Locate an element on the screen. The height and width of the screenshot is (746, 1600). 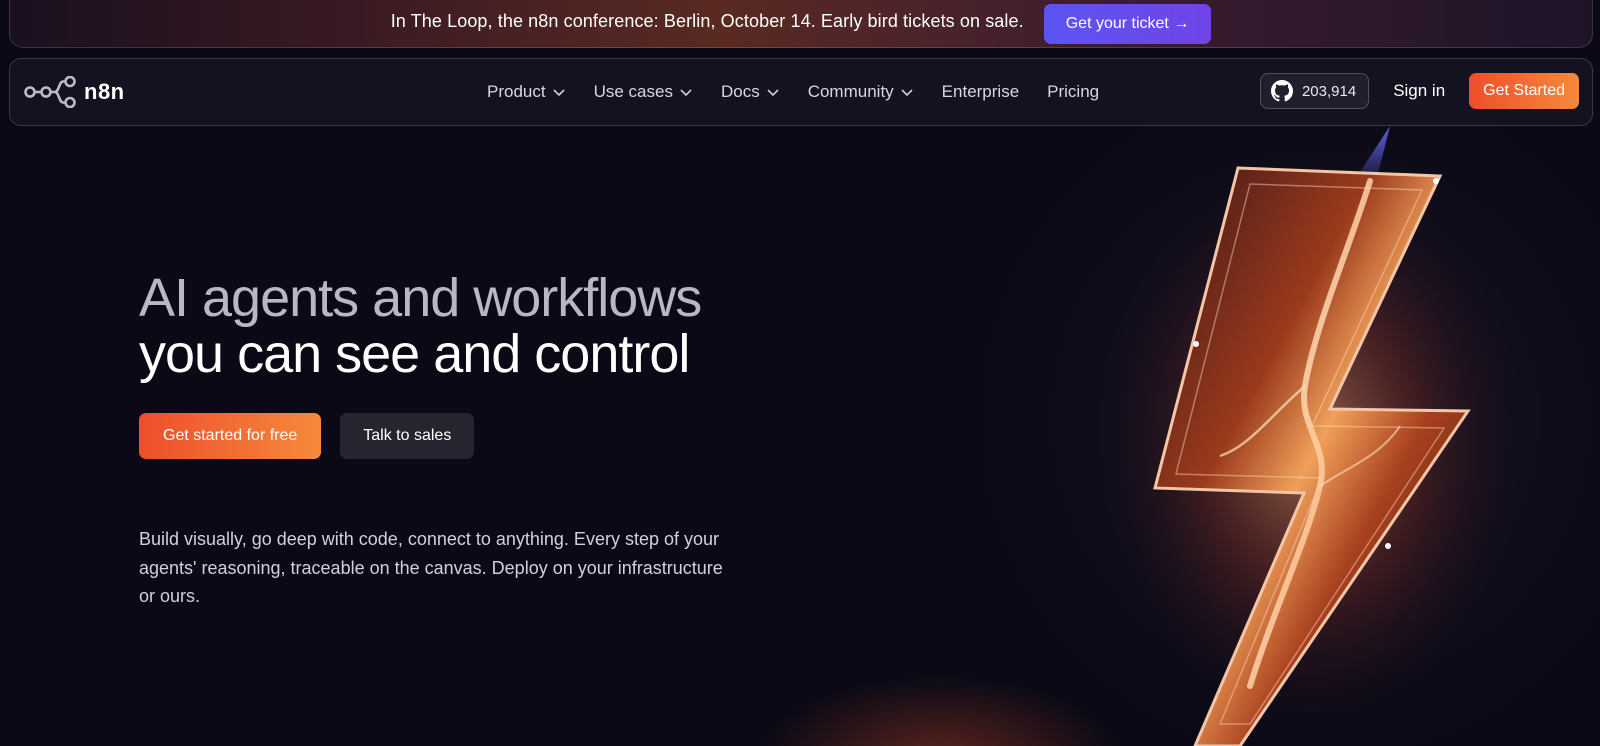
get-started-button: Get Started is located at coordinates (1524, 91).